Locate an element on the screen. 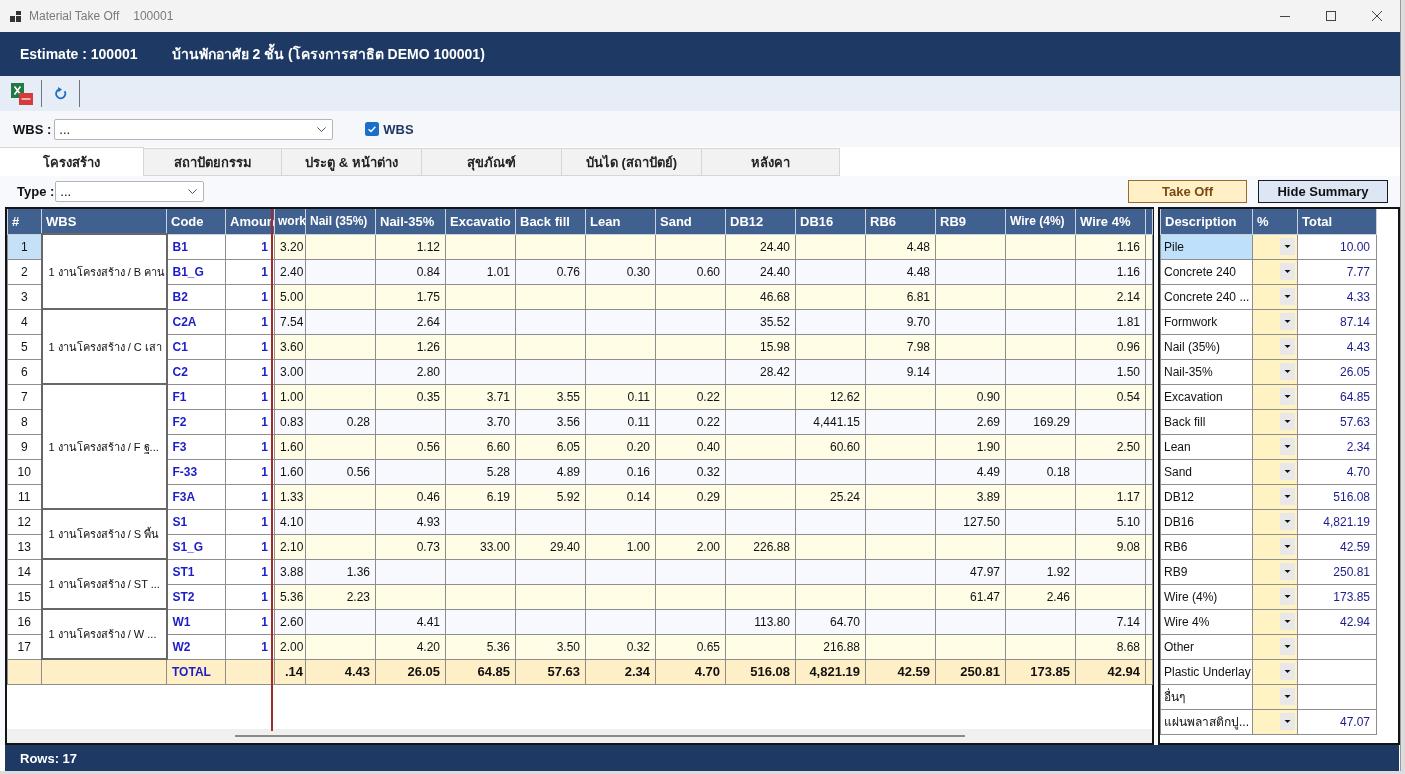 The width and height of the screenshot is (1405, 774). row-number-cell: 6 is located at coordinates (24, 371).